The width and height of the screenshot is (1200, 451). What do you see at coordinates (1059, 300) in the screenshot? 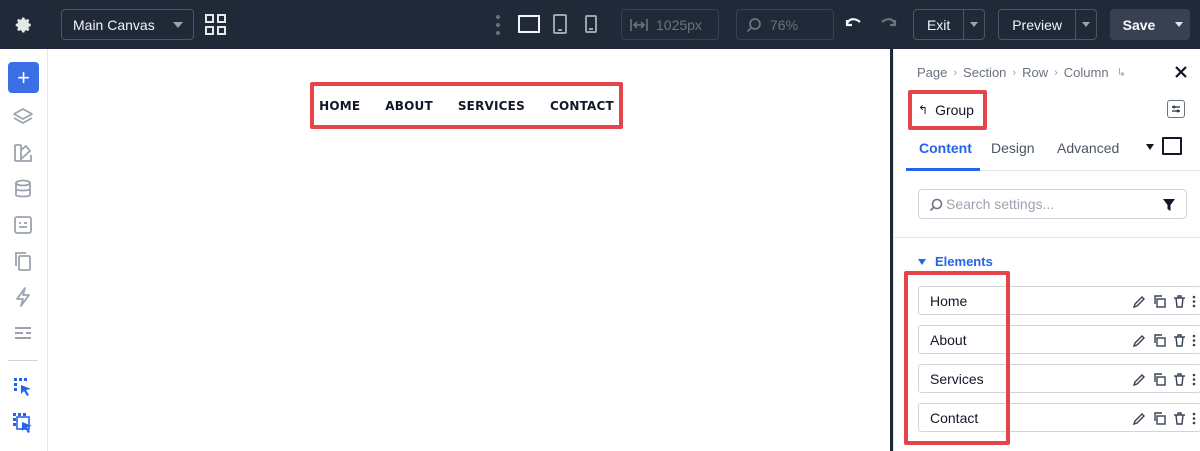
I see `element-row-home: Home` at bounding box center [1059, 300].